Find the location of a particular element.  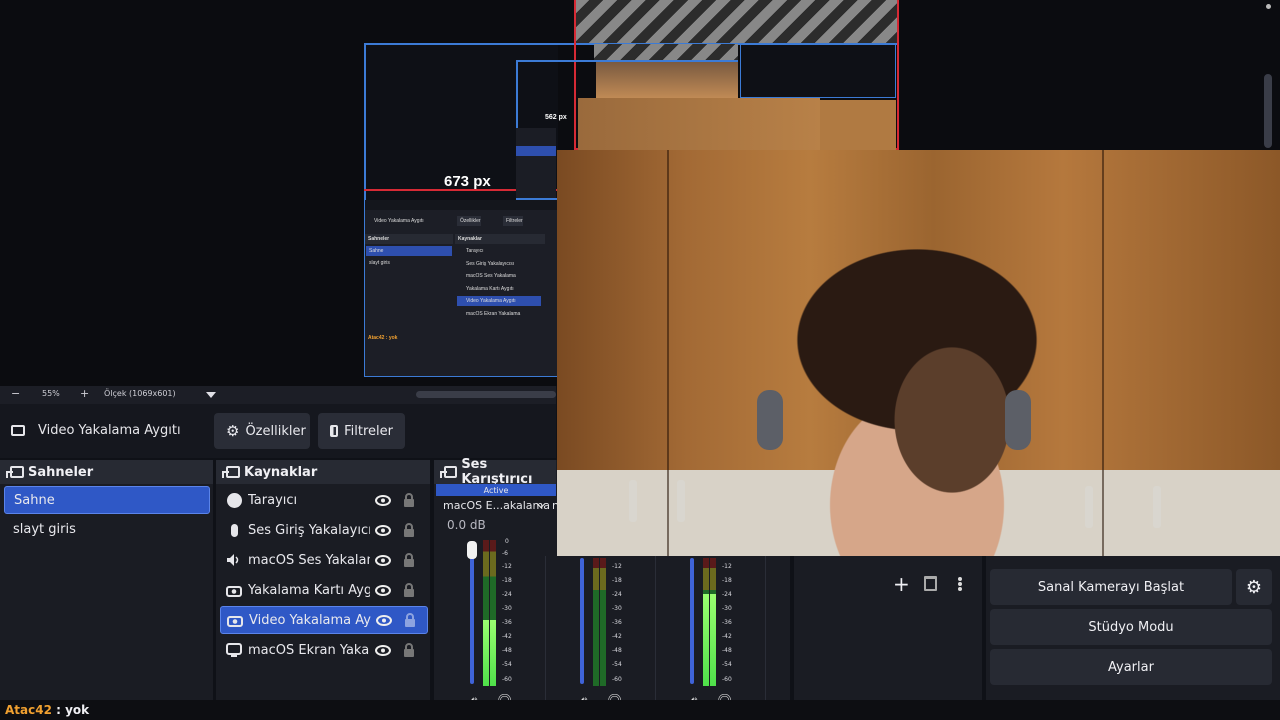

scene-item-sahne: Sahne is located at coordinates (107, 500).